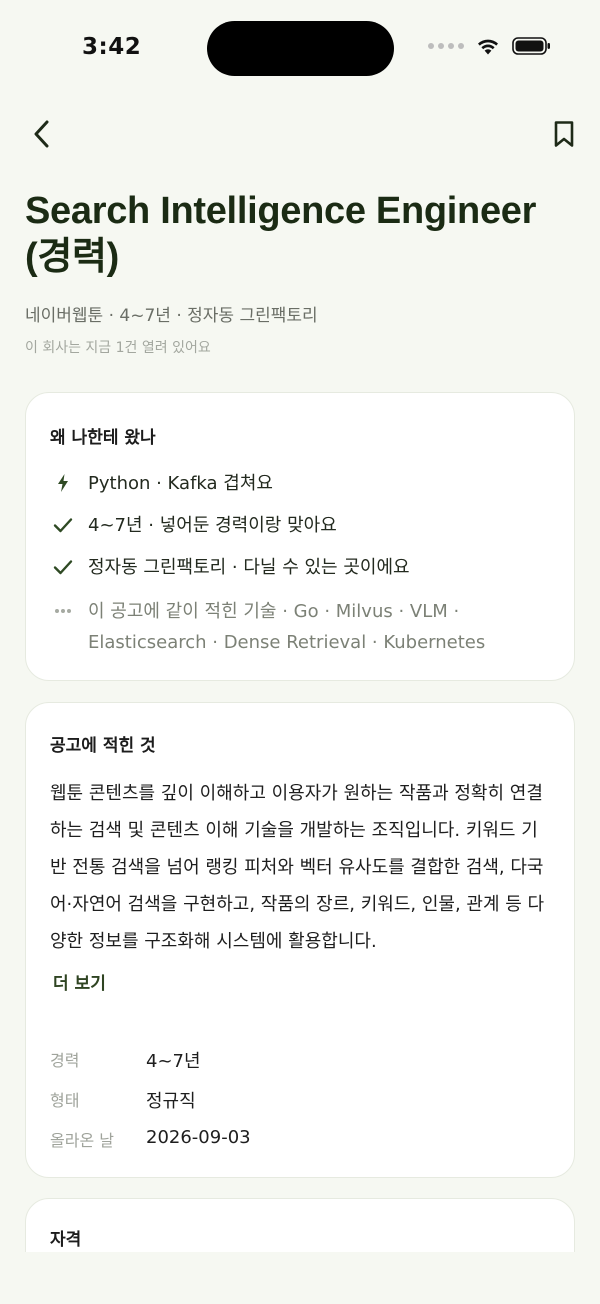 The height and width of the screenshot is (1304, 600). I want to click on info-row-experience: 경력 4~7년, so click(290, 1060).